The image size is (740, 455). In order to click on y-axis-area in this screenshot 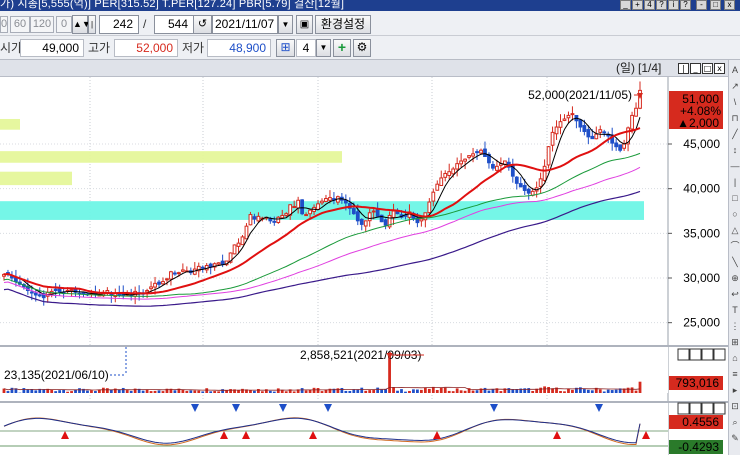, I will do `click(698, 266)`.